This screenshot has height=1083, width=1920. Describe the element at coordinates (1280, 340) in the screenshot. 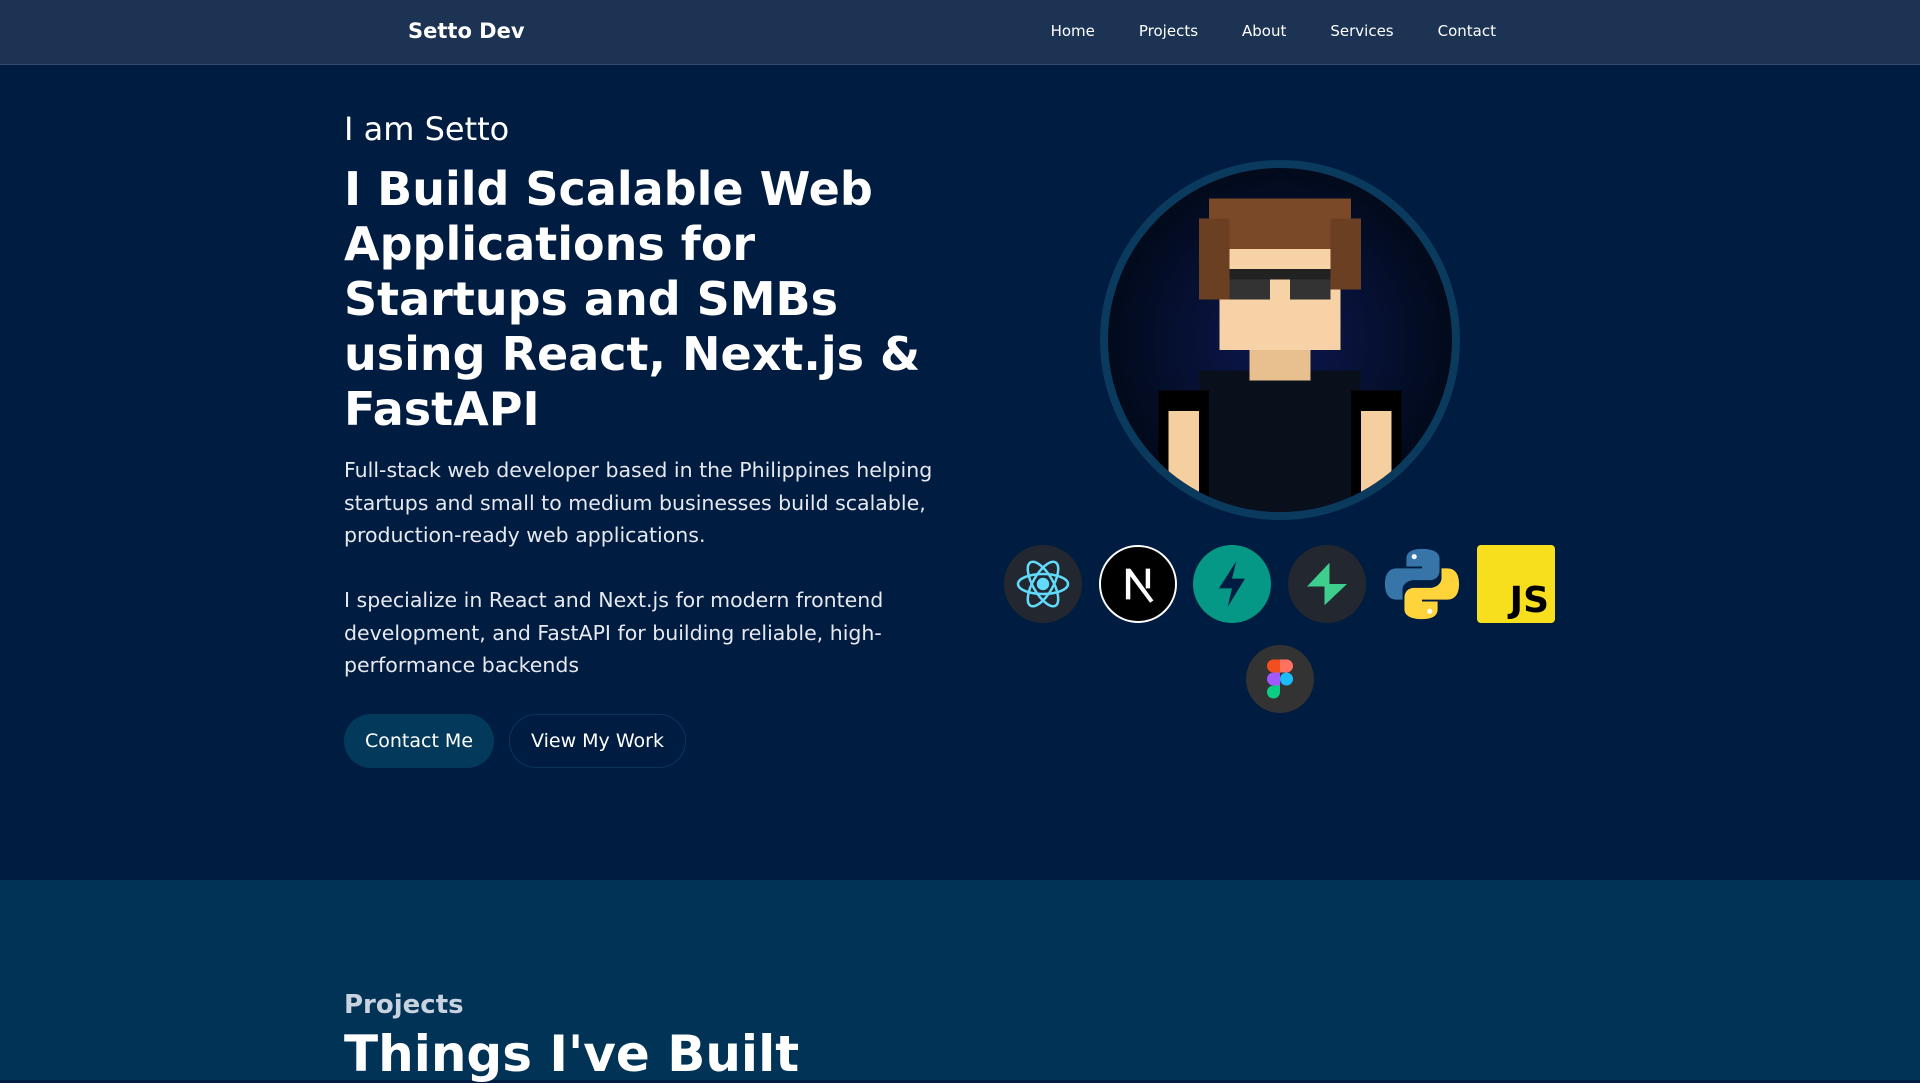

I see `avatar` at that location.